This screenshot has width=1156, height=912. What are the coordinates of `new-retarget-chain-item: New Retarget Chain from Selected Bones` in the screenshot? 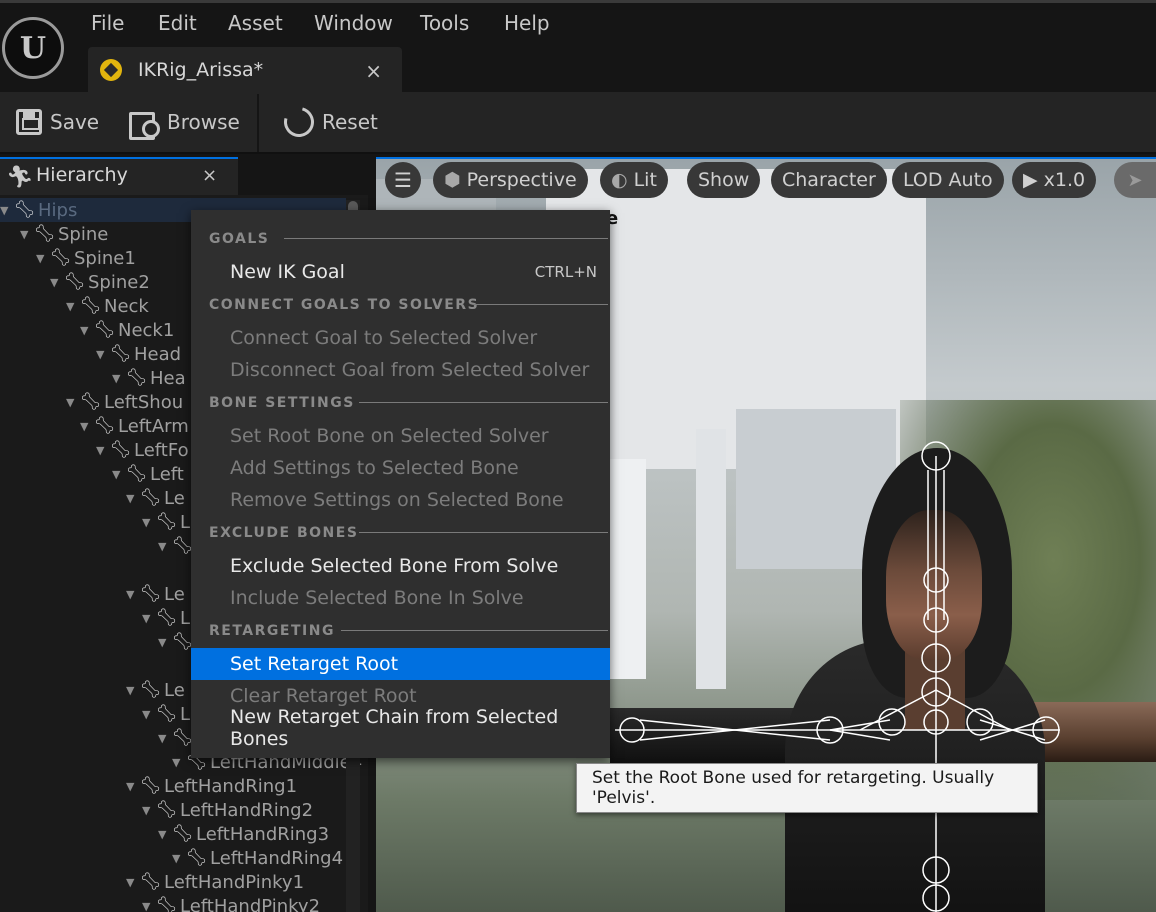 It's located at (400, 728).